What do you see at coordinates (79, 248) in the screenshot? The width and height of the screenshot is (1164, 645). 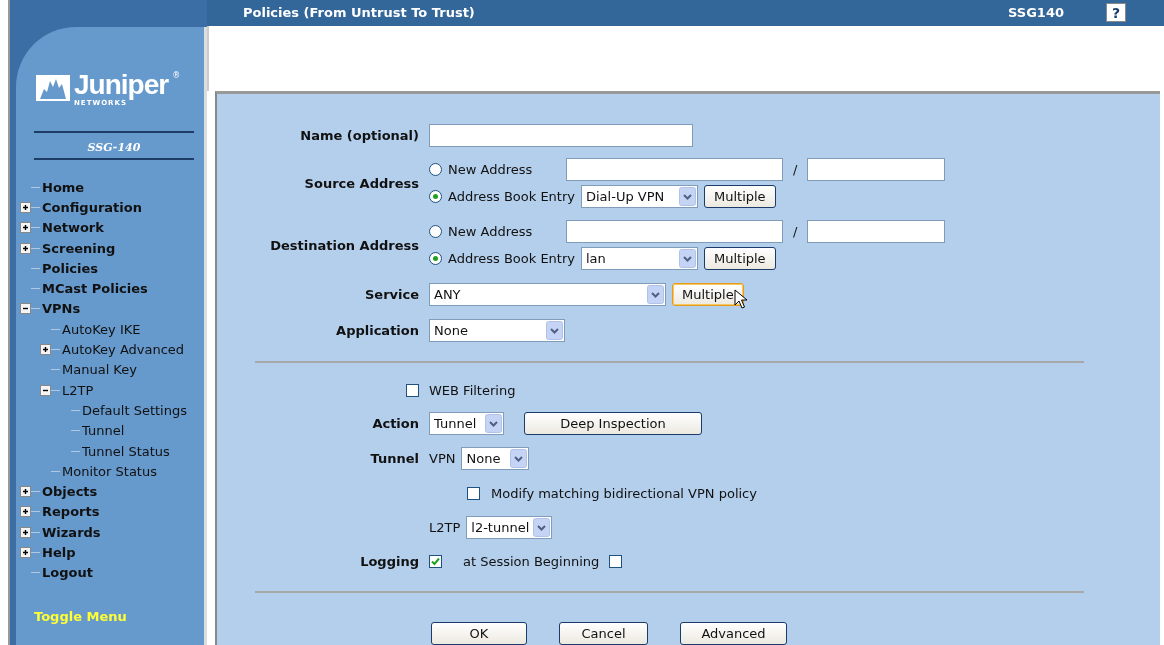 I see `nav-item: Screening` at bounding box center [79, 248].